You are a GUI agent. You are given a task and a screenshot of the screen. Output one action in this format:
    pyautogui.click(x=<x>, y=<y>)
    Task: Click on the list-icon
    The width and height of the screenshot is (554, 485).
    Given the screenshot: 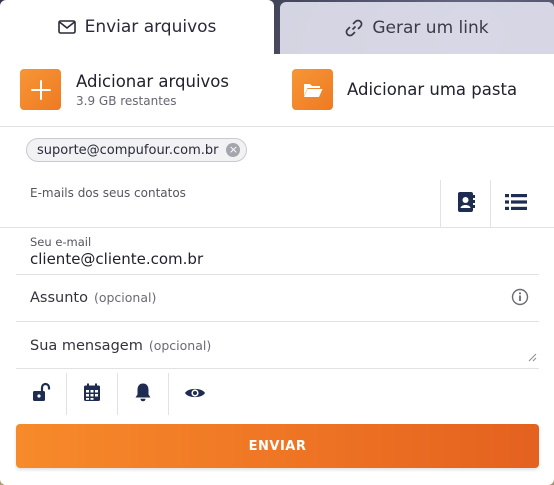 What is the action you would take?
    pyautogui.click(x=515, y=204)
    